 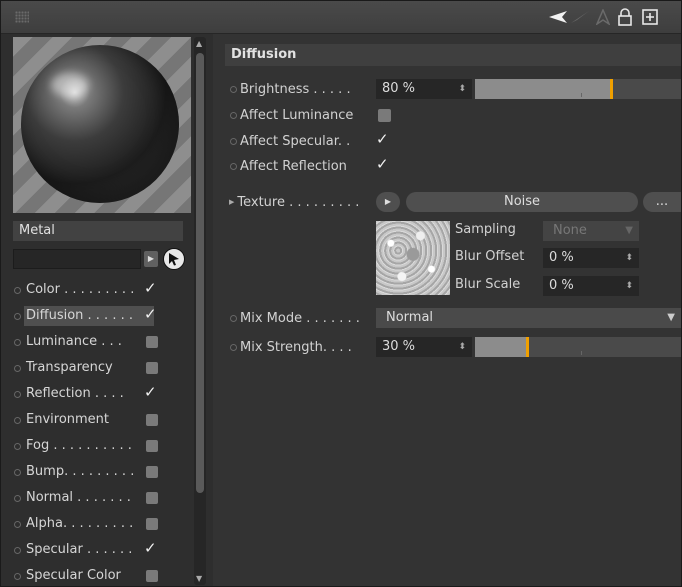 What do you see at coordinates (296, 347) in the screenshot?
I see `mix-strength-label: Mix Strength. . . .` at bounding box center [296, 347].